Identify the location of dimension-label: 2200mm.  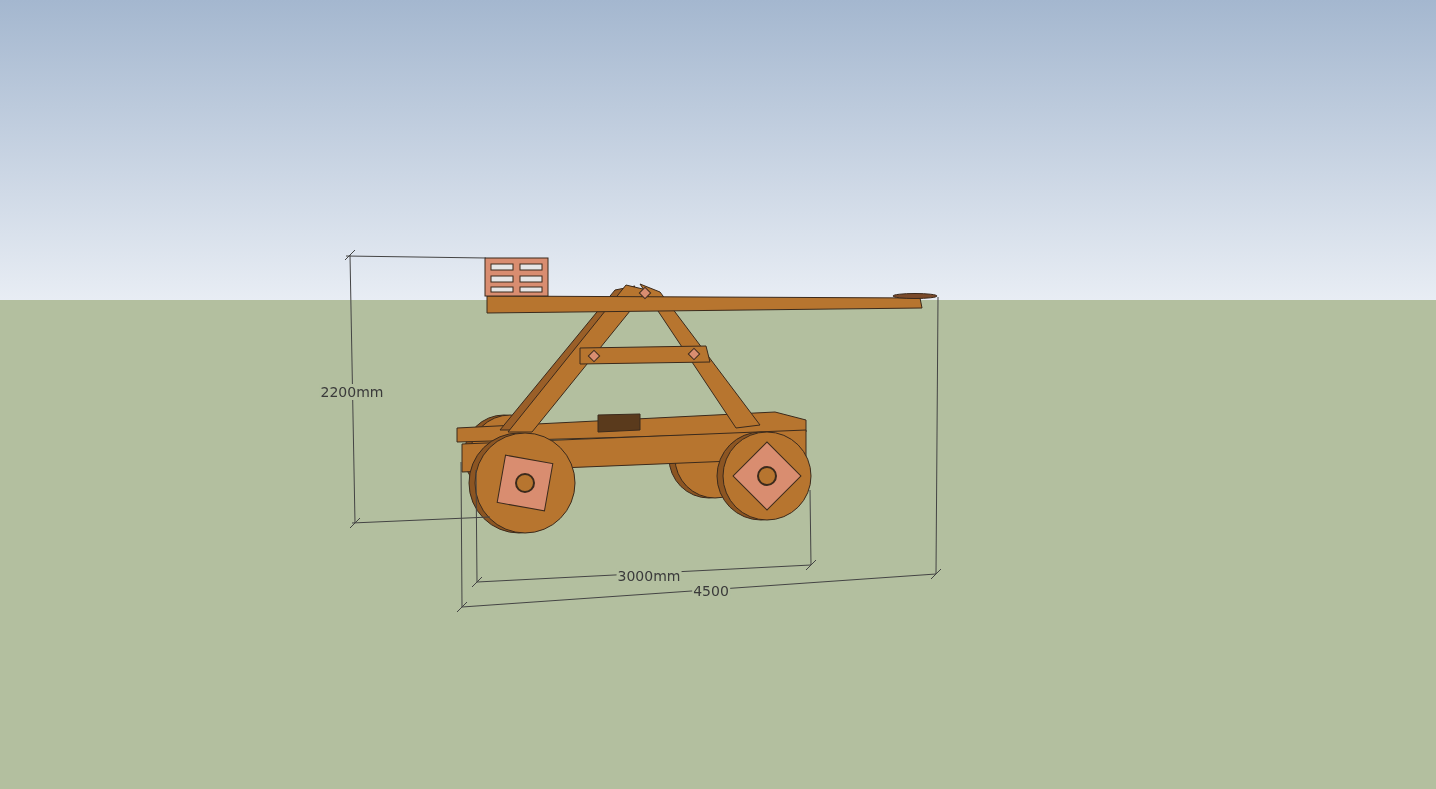
(352, 392).